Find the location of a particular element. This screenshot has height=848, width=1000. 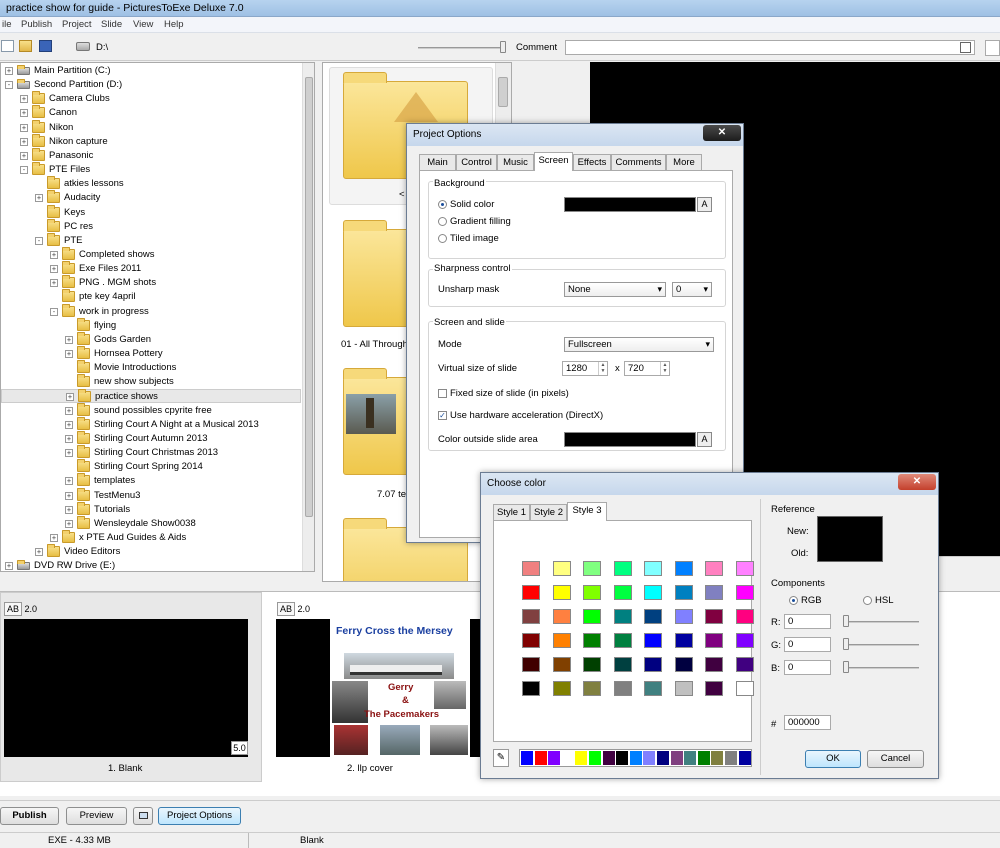

cancel-button: Cancel is located at coordinates (895, 759).